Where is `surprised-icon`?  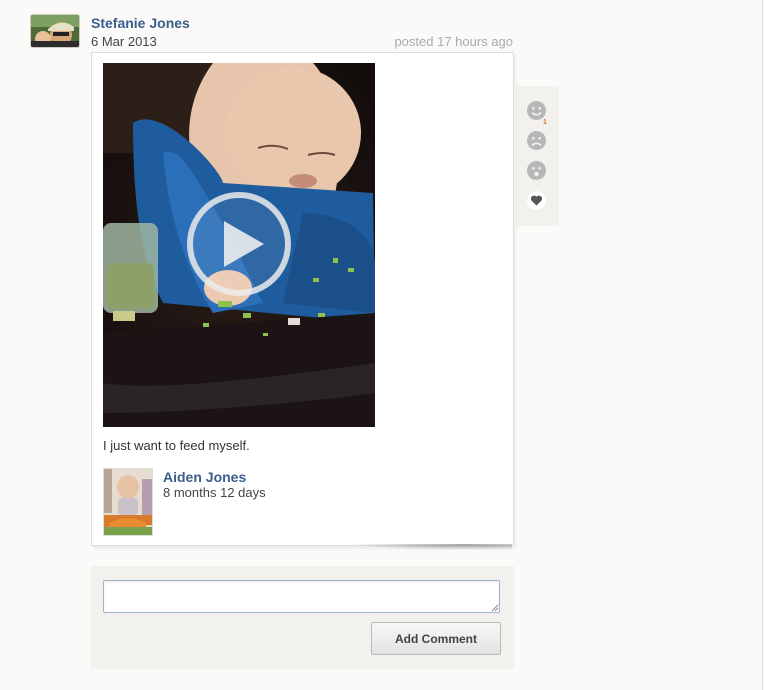 surprised-icon is located at coordinates (536, 170).